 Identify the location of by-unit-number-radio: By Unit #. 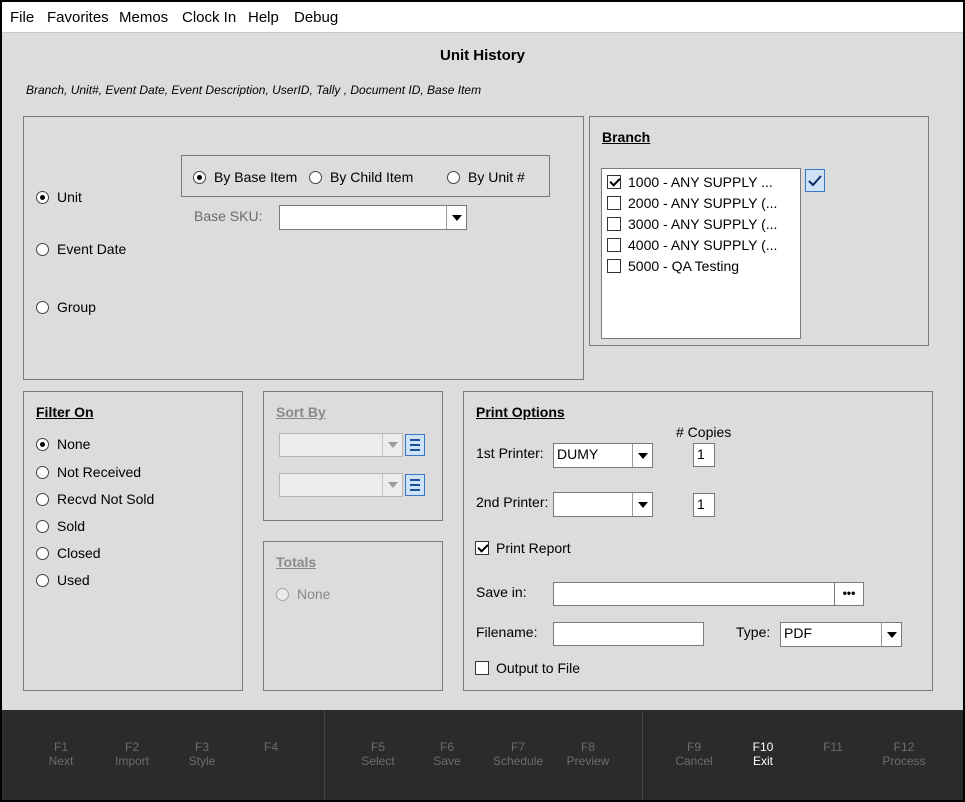
(486, 177).